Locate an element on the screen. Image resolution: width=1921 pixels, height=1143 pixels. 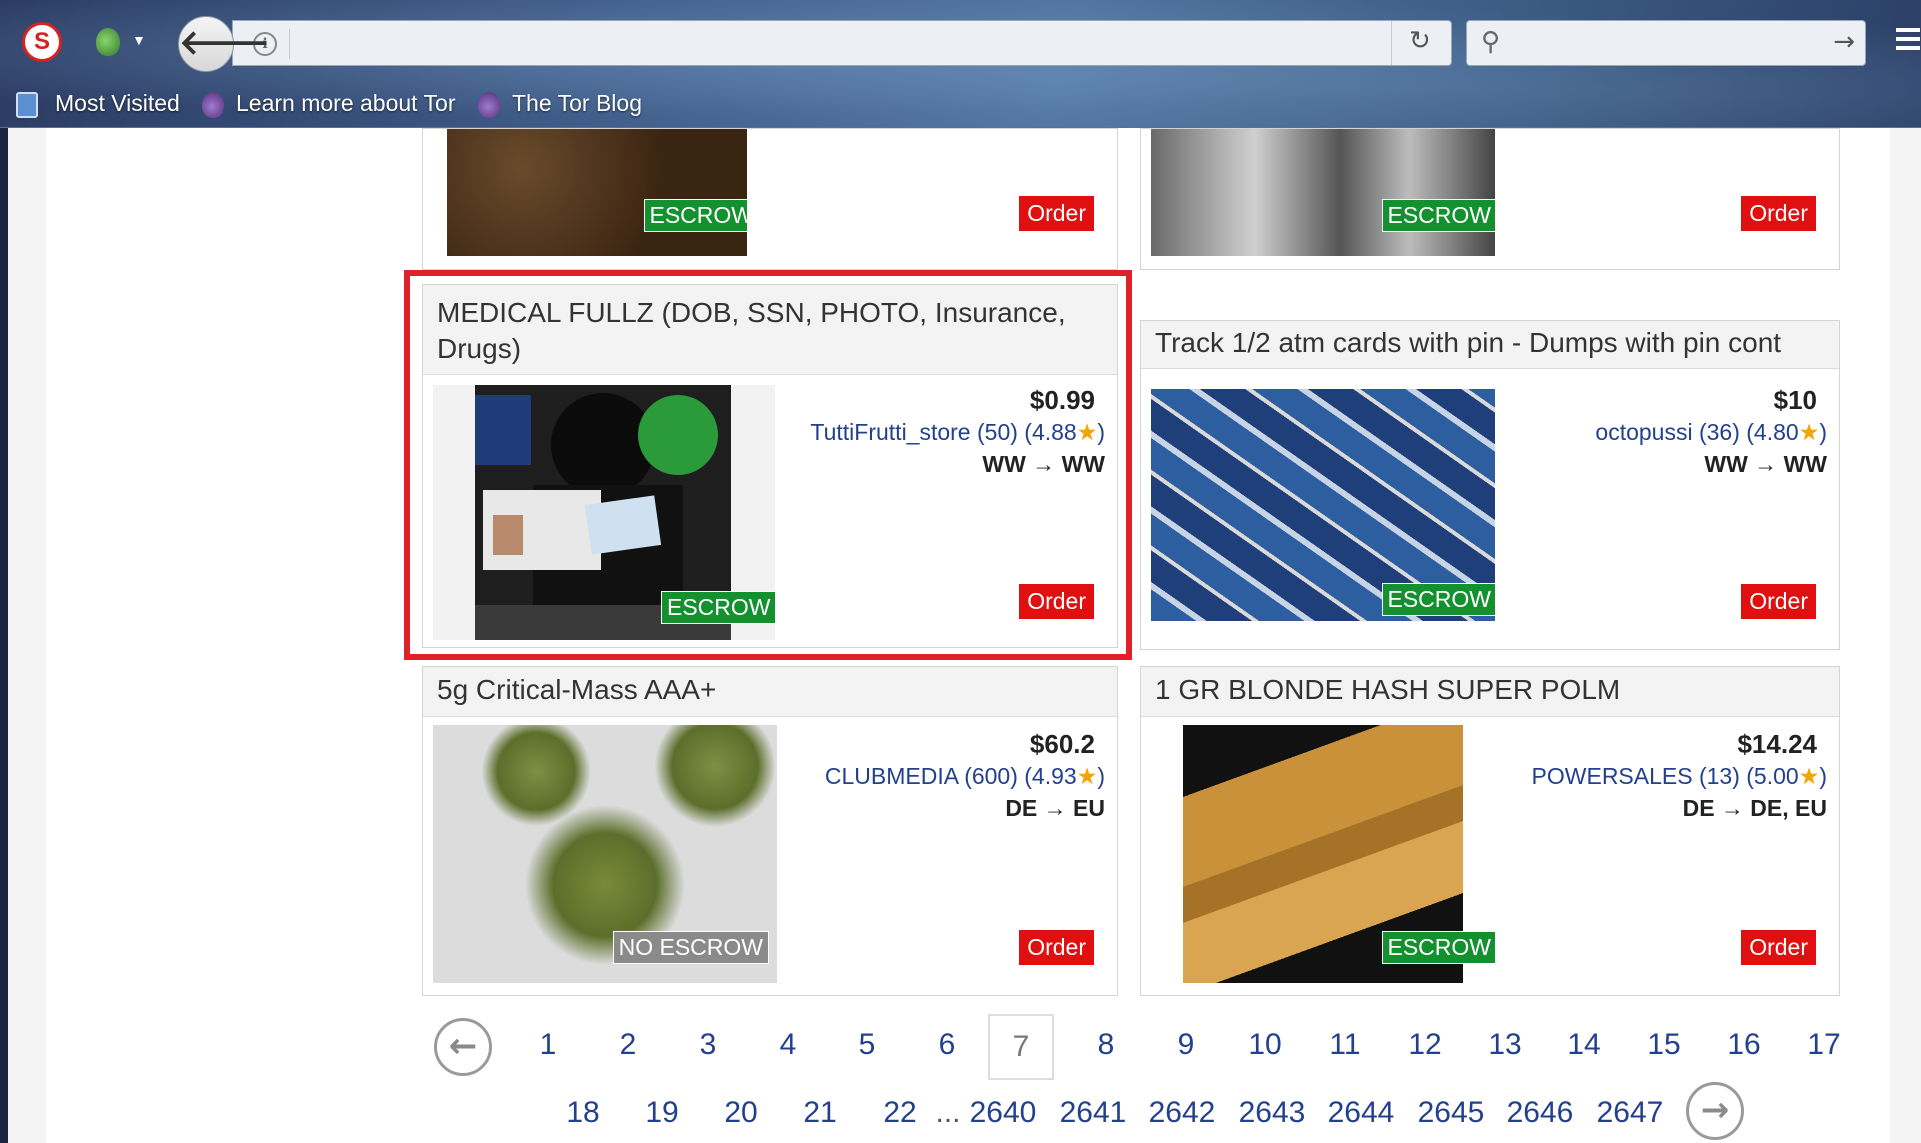
prev-page-button: ← is located at coordinates (463, 1047).